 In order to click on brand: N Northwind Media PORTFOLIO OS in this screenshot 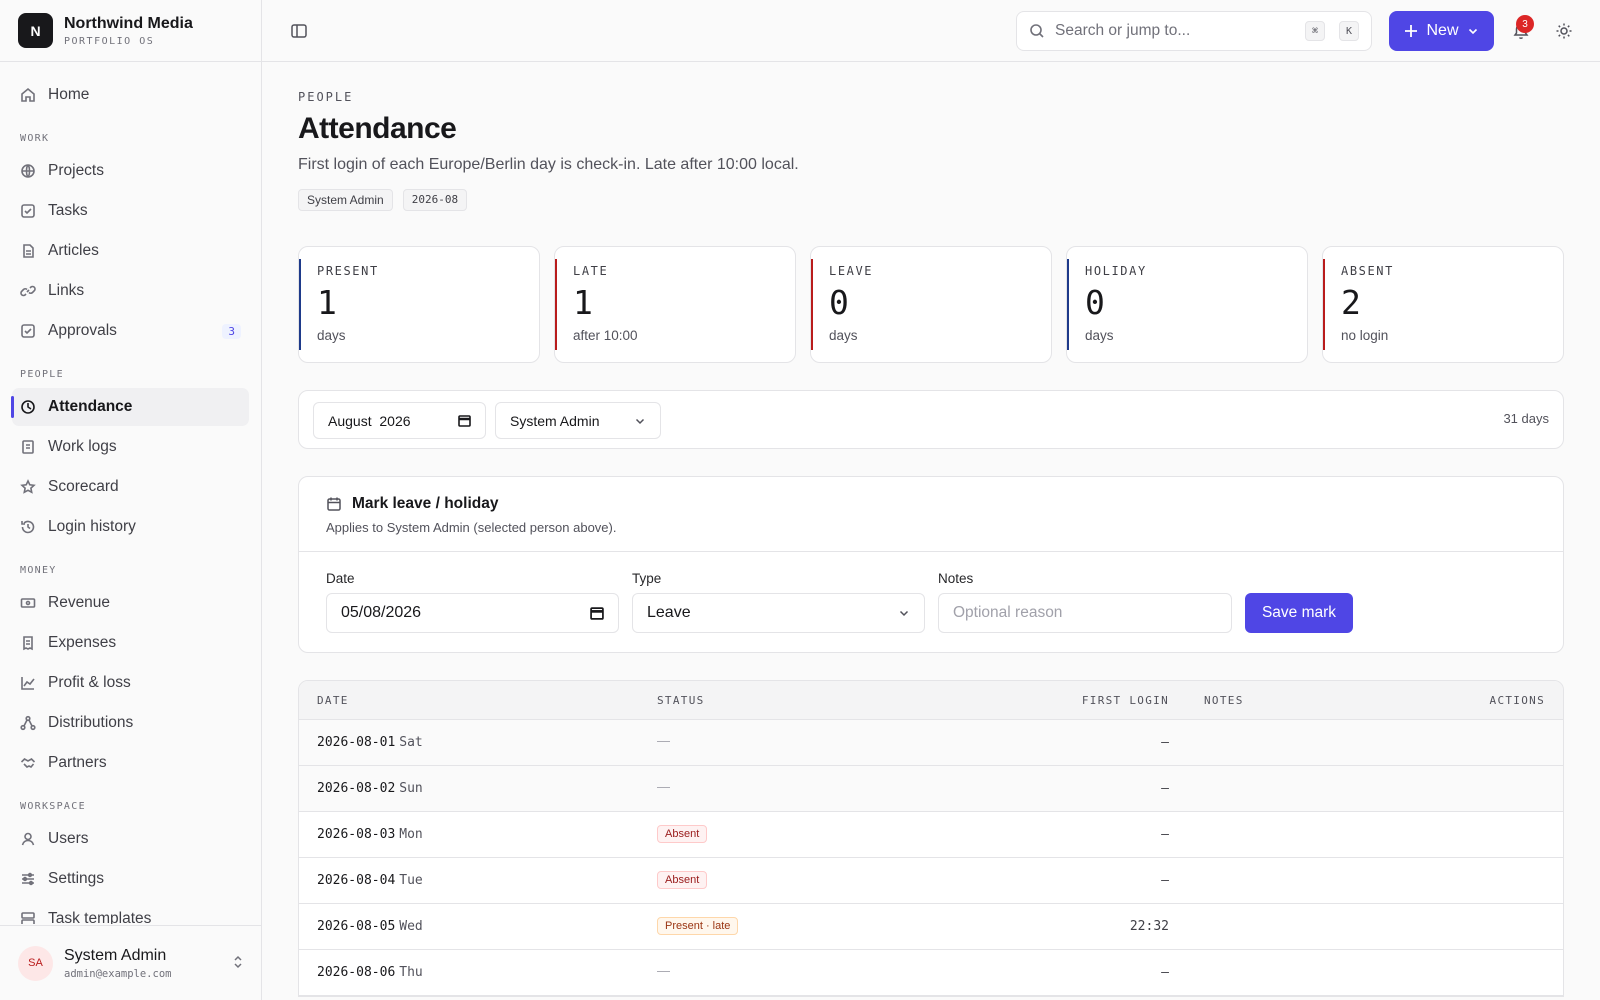, I will do `click(130, 31)`.